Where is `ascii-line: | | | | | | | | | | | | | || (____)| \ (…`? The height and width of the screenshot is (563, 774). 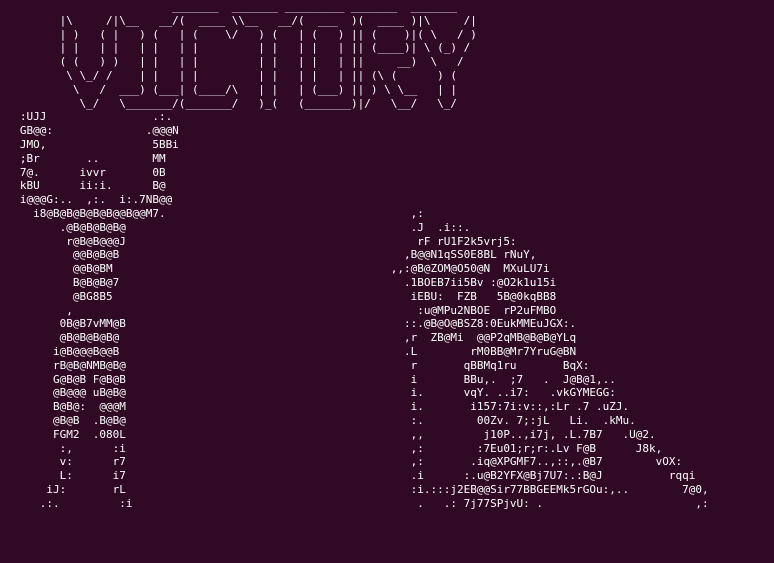 ascii-line: | | | | | | | | | | | | | || (____)| \ (… is located at coordinates (238, 48).